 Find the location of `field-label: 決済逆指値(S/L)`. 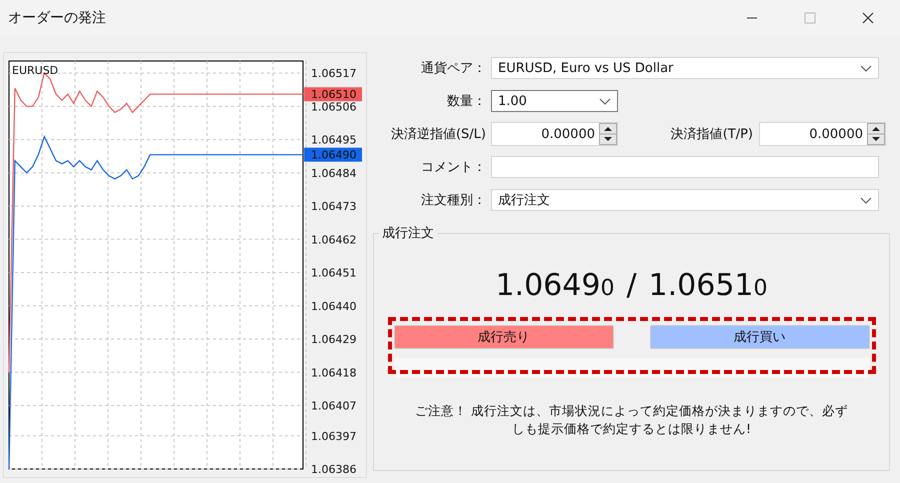

field-label: 決済逆指値(S/L) is located at coordinates (438, 134).